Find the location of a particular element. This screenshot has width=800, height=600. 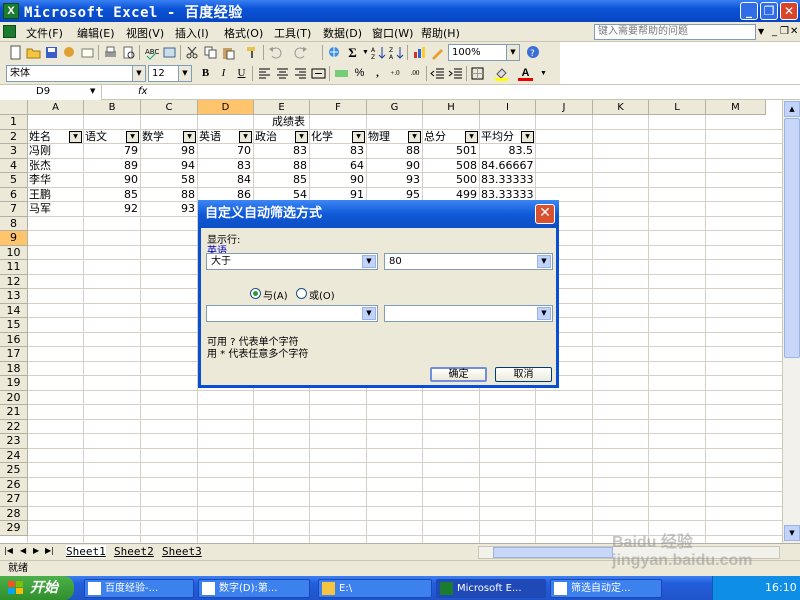

sheet-tab-1: Sheet1 is located at coordinates (86, 551).